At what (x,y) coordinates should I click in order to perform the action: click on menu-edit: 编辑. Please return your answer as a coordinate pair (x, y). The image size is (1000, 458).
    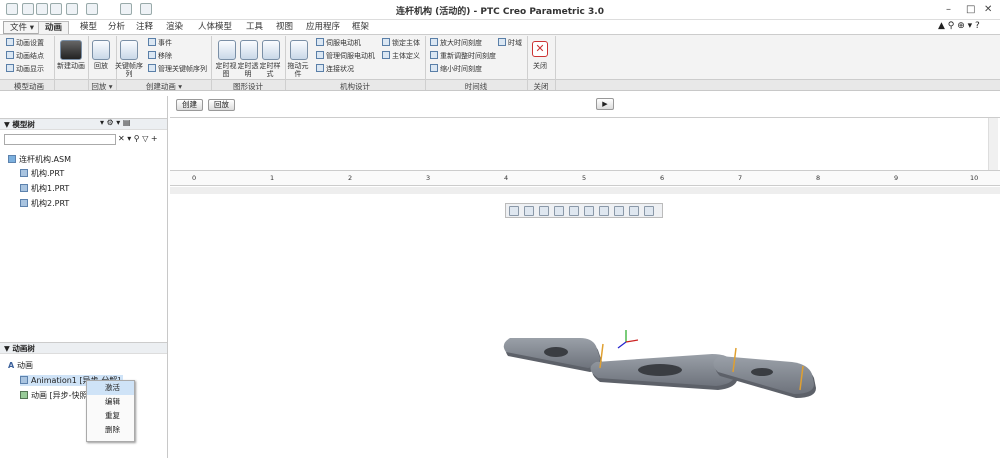
    Looking at the image, I should click on (110, 402).